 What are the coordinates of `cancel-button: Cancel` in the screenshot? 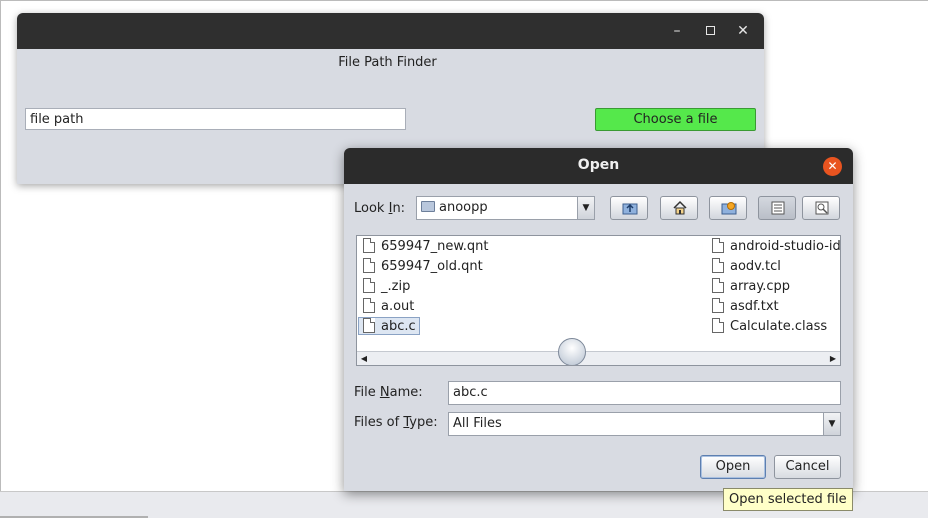 It's located at (807, 467).